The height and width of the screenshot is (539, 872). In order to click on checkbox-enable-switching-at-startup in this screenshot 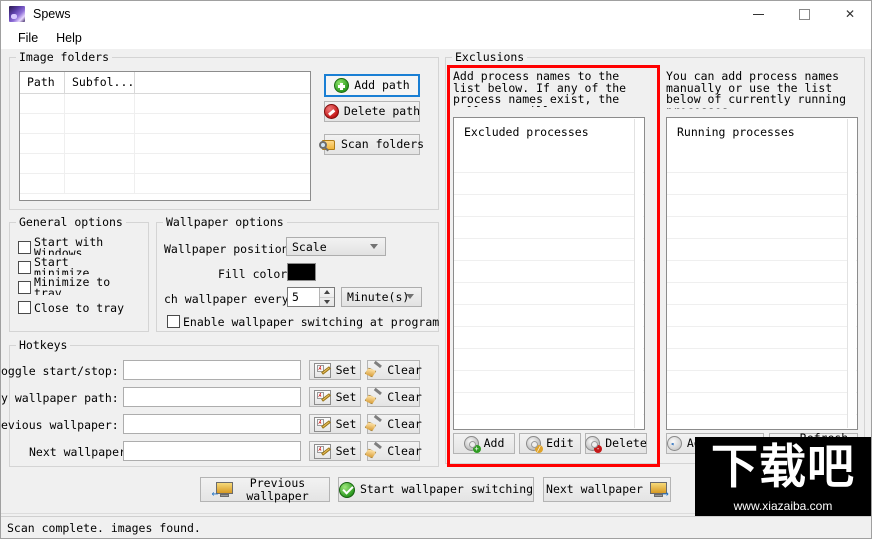, I will do `click(173, 321)`.